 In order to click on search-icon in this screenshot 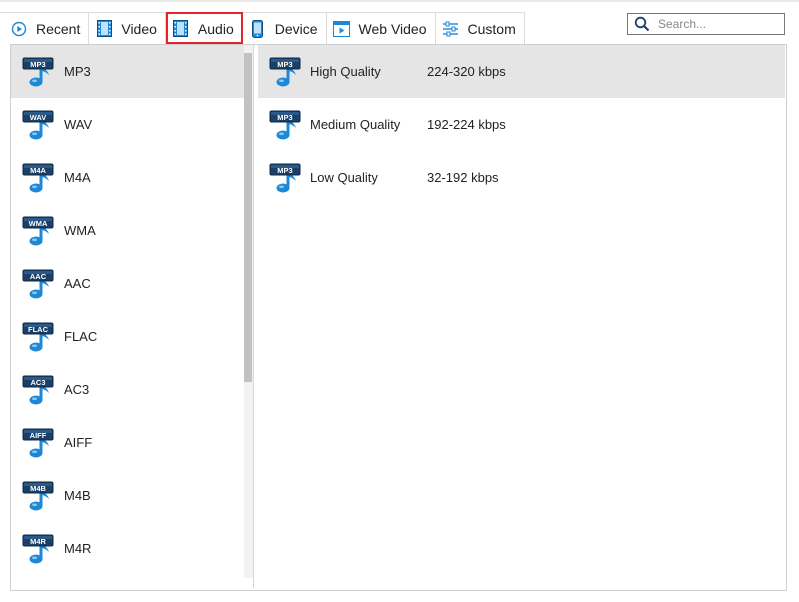, I will do `click(642, 24)`.